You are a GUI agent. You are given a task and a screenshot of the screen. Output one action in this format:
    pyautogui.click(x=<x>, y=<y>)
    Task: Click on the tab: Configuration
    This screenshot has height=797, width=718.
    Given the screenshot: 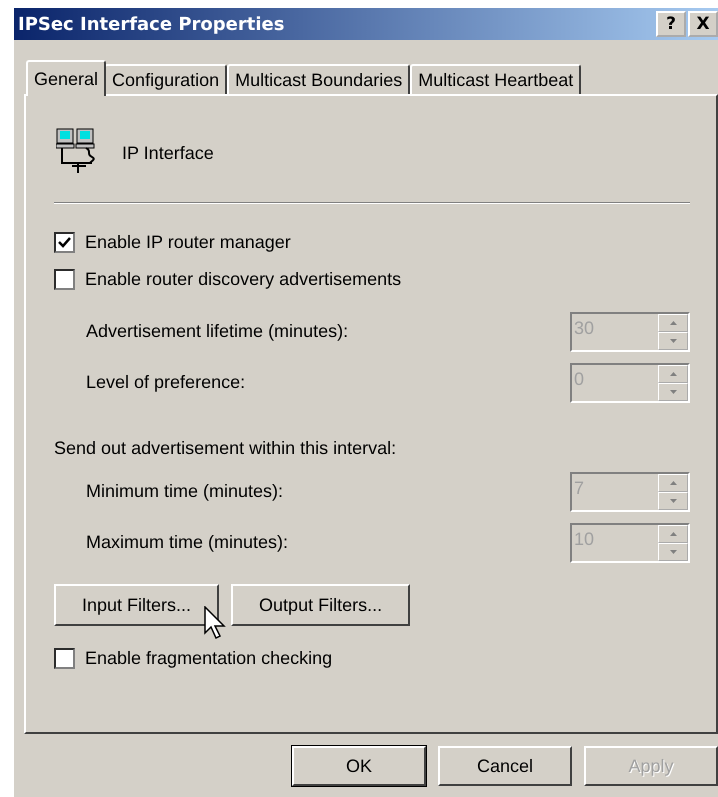 What is the action you would take?
    pyautogui.click(x=166, y=79)
    